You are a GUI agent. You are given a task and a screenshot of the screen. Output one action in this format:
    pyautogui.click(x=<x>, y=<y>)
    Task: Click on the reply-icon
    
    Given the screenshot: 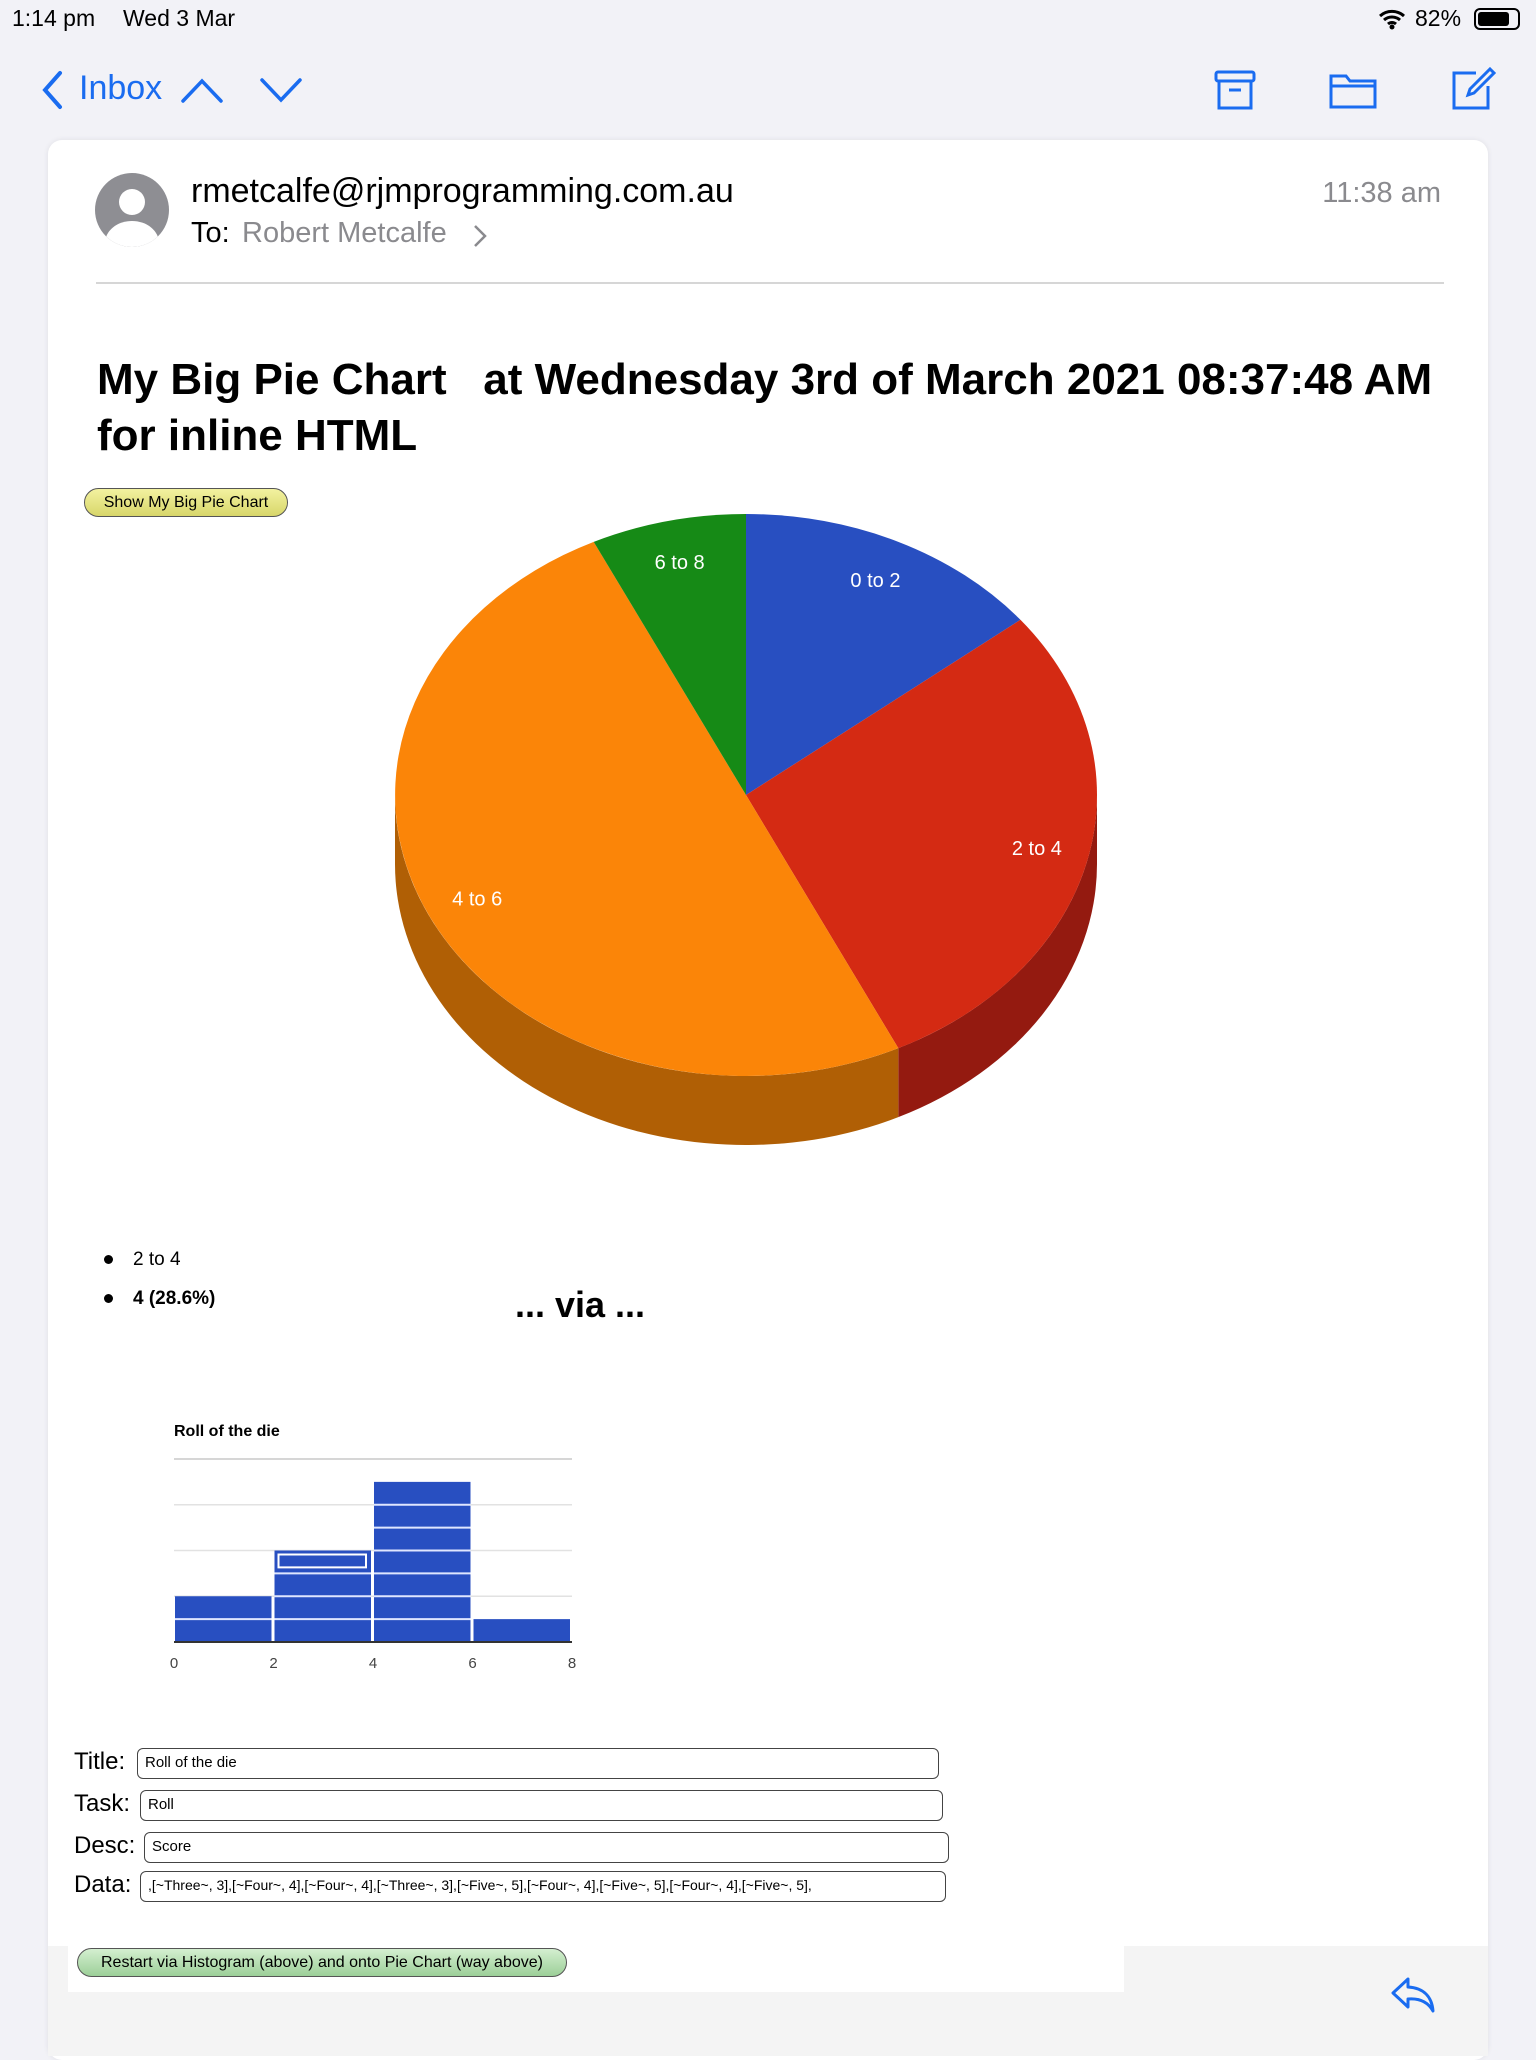 What is the action you would take?
    pyautogui.click(x=1413, y=1995)
    